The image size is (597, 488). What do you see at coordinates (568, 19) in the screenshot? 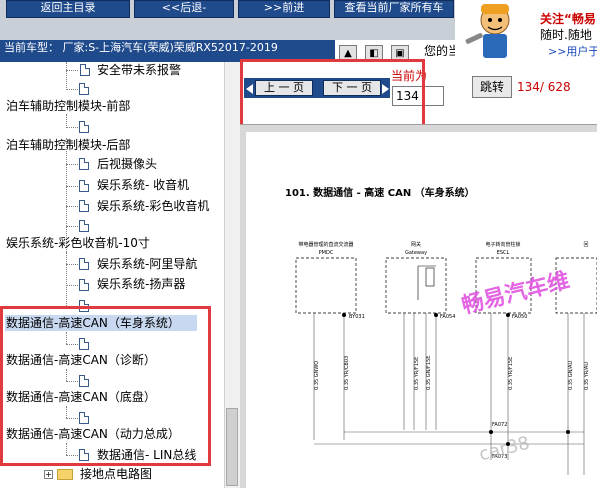
I see `ad-title: 关注“畅易` at bounding box center [568, 19].